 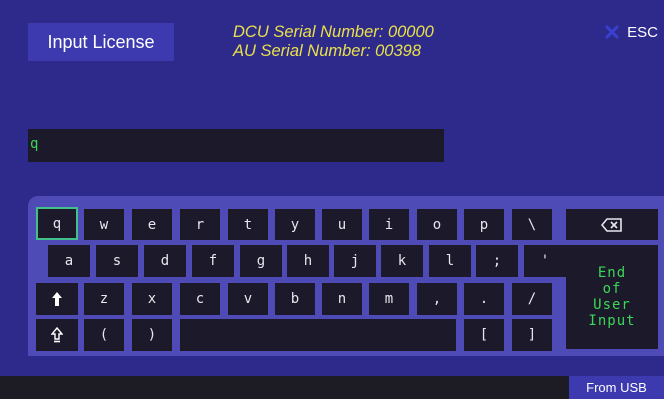 What do you see at coordinates (642, 32) in the screenshot?
I see `esc-label: ESC` at bounding box center [642, 32].